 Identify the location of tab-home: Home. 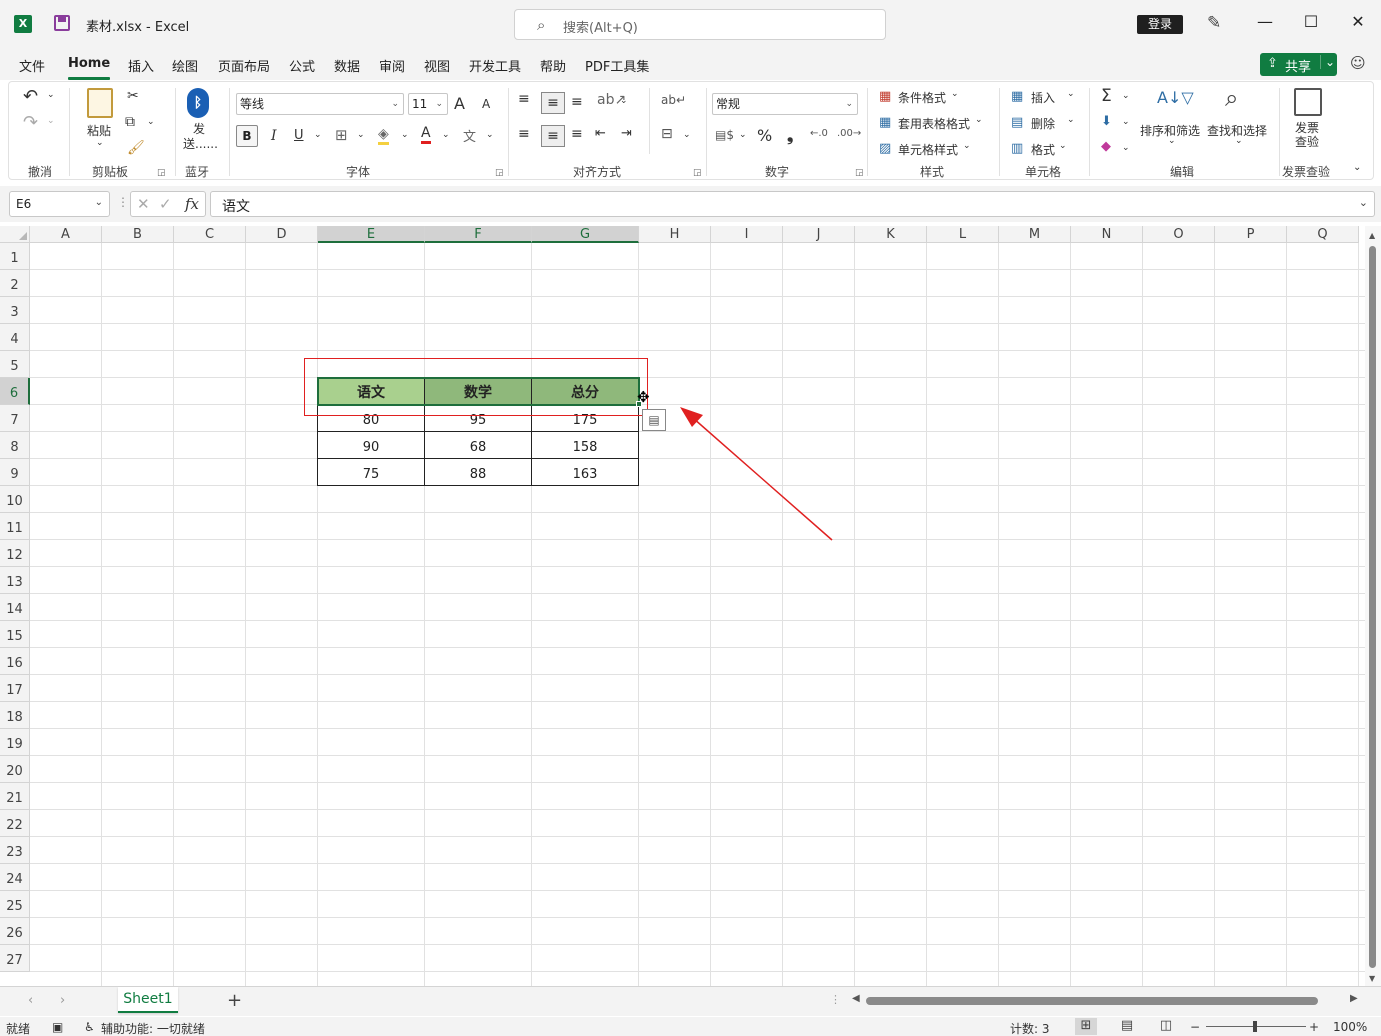
(89, 63).